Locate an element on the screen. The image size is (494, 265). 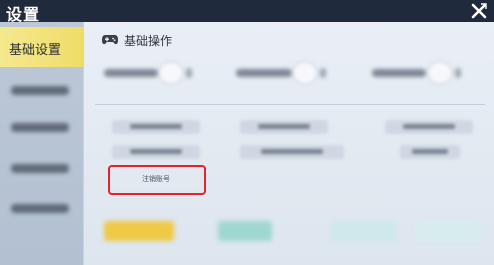
sidebar-item-basic-settings: 基础设置 is located at coordinates (41, 47).